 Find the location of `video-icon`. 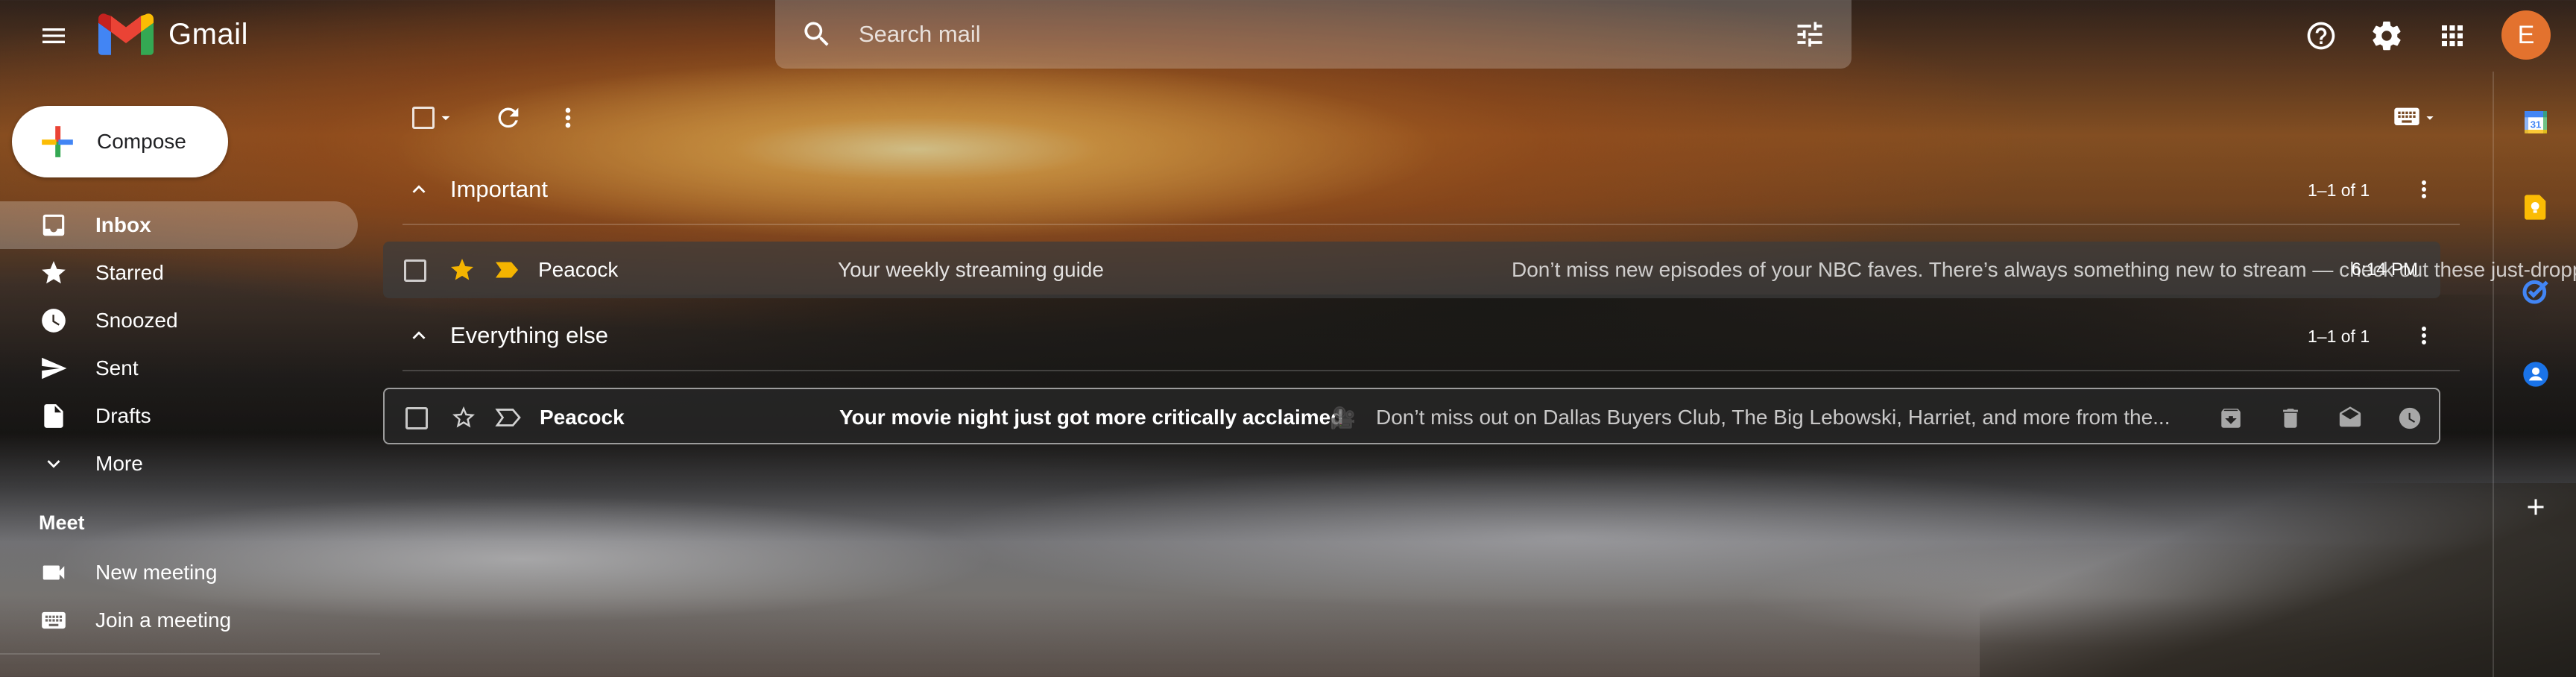

video-icon is located at coordinates (54, 572).